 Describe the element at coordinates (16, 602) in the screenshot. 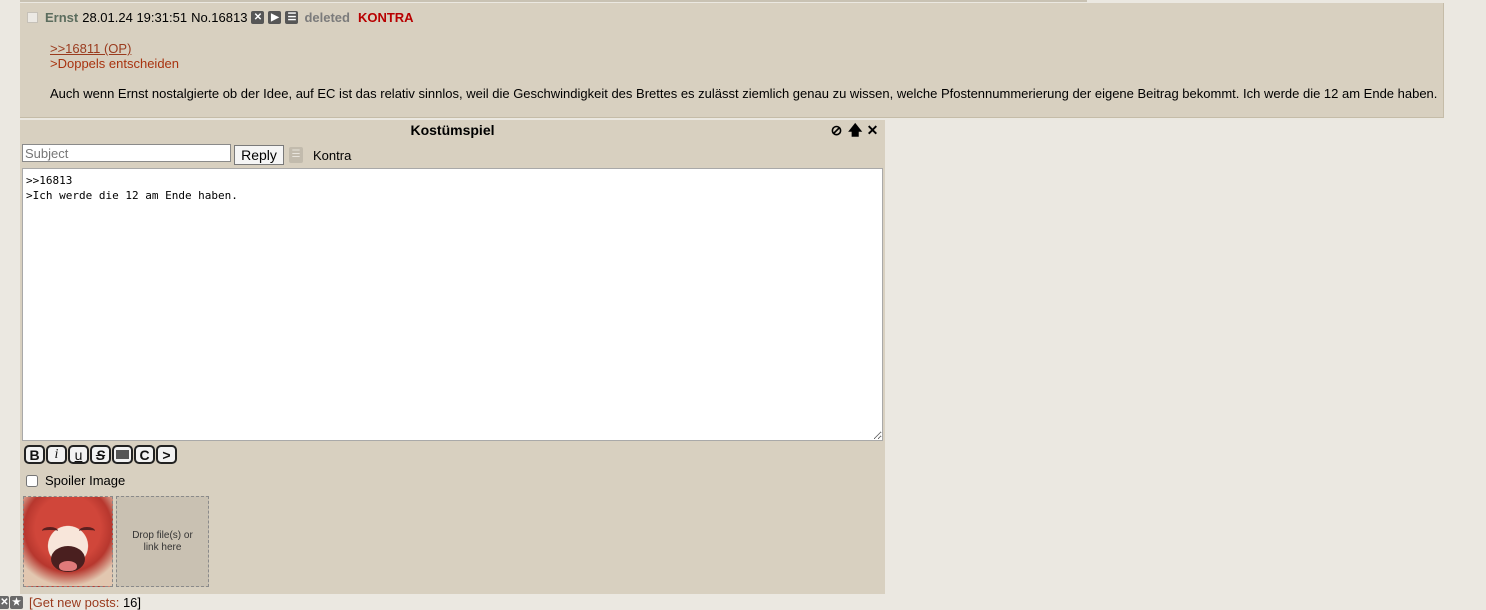

I see `star-icon: ★` at that location.